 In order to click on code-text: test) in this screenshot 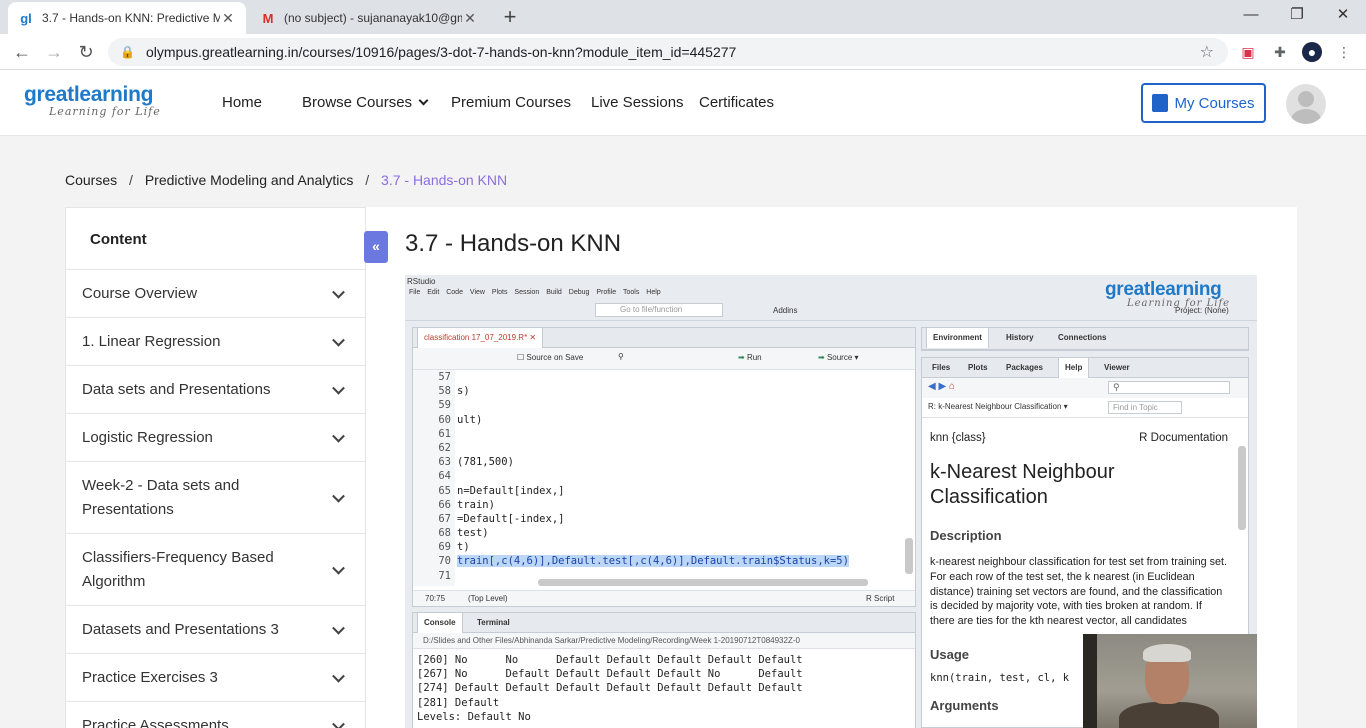, I will do `click(473, 533)`.